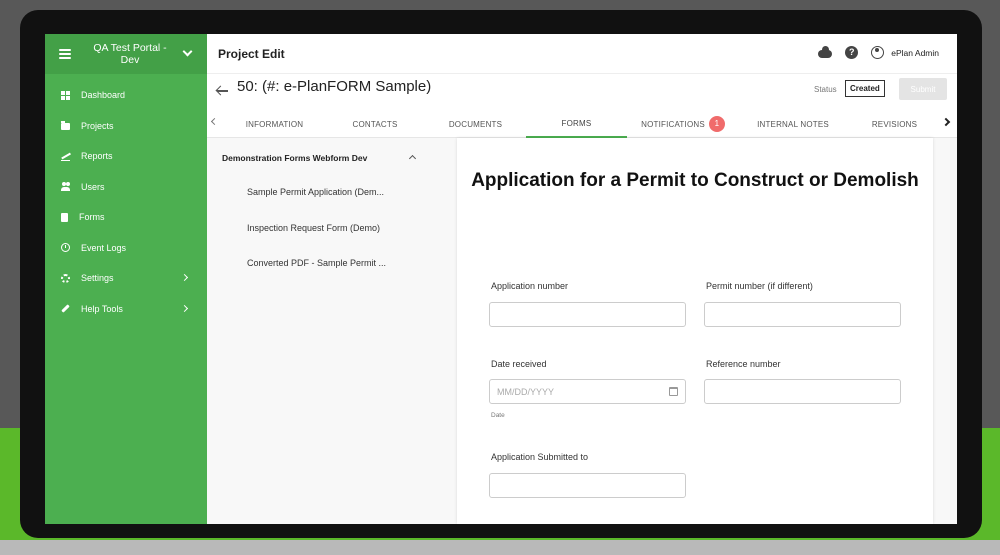 This screenshot has height=555, width=1000. I want to click on sidebar-item-event-logs: Event Logs, so click(126, 248).